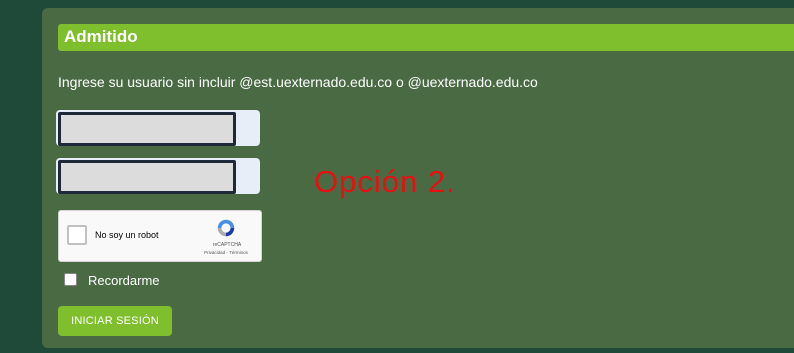 Image resolution: width=794 pixels, height=353 pixels. What do you see at coordinates (385, 181) in the screenshot?
I see `option-annotation: Opción 2.` at bounding box center [385, 181].